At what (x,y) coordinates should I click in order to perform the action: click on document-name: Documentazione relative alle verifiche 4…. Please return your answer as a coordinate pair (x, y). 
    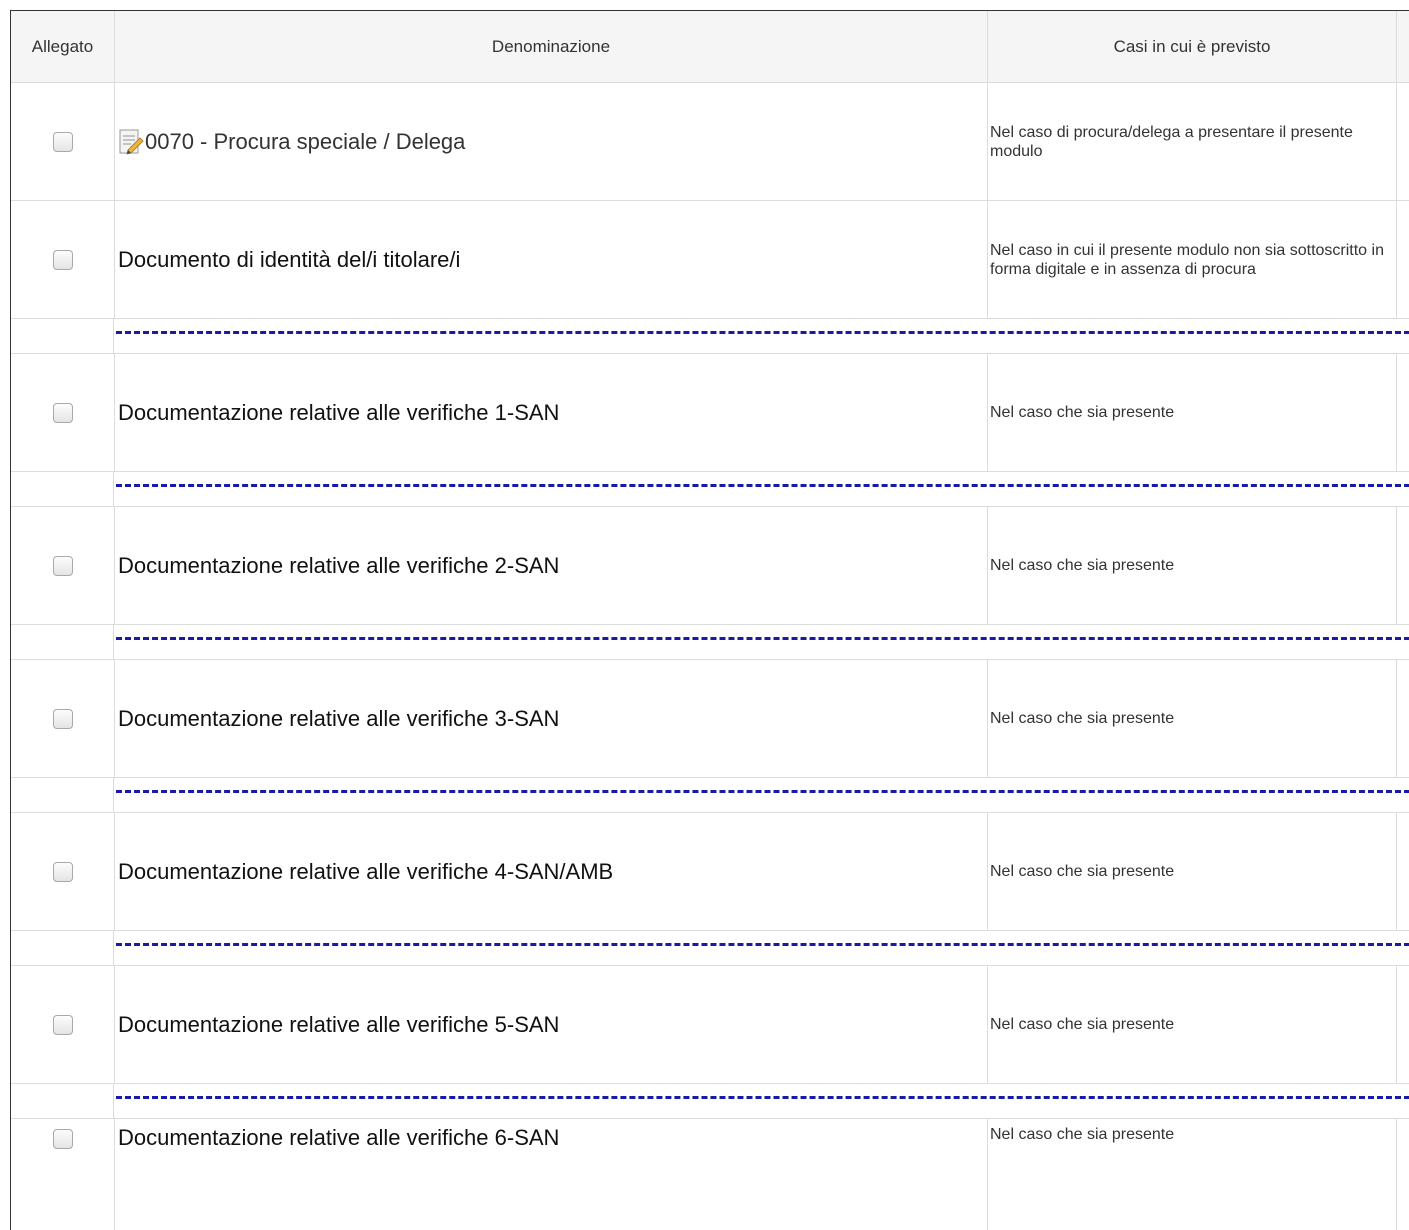
    Looking at the image, I should click on (550, 871).